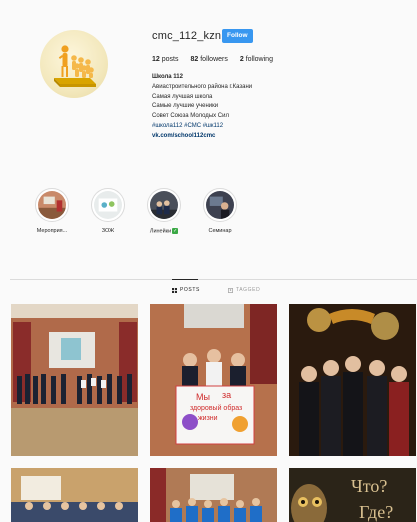 Image resolution: width=417 pixels, height=522 pixels. I want to click on profile-avatar, so click(74, 64).